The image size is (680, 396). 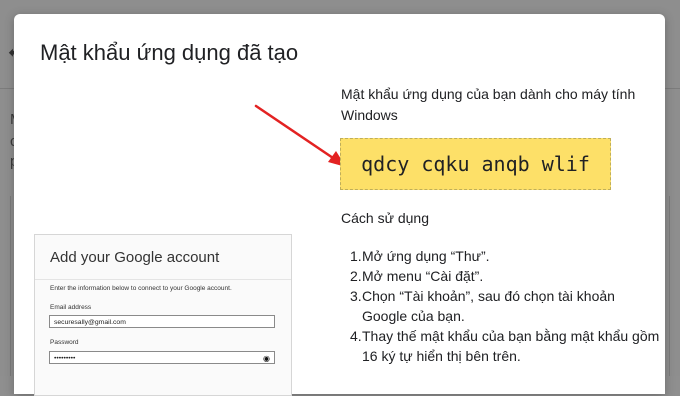 What do you see at coordinates (169, 52) in the screenshot?
I see `dialog-title: Mật khẩu ứng dụng đã tạo` at bounding box center [169, 52].